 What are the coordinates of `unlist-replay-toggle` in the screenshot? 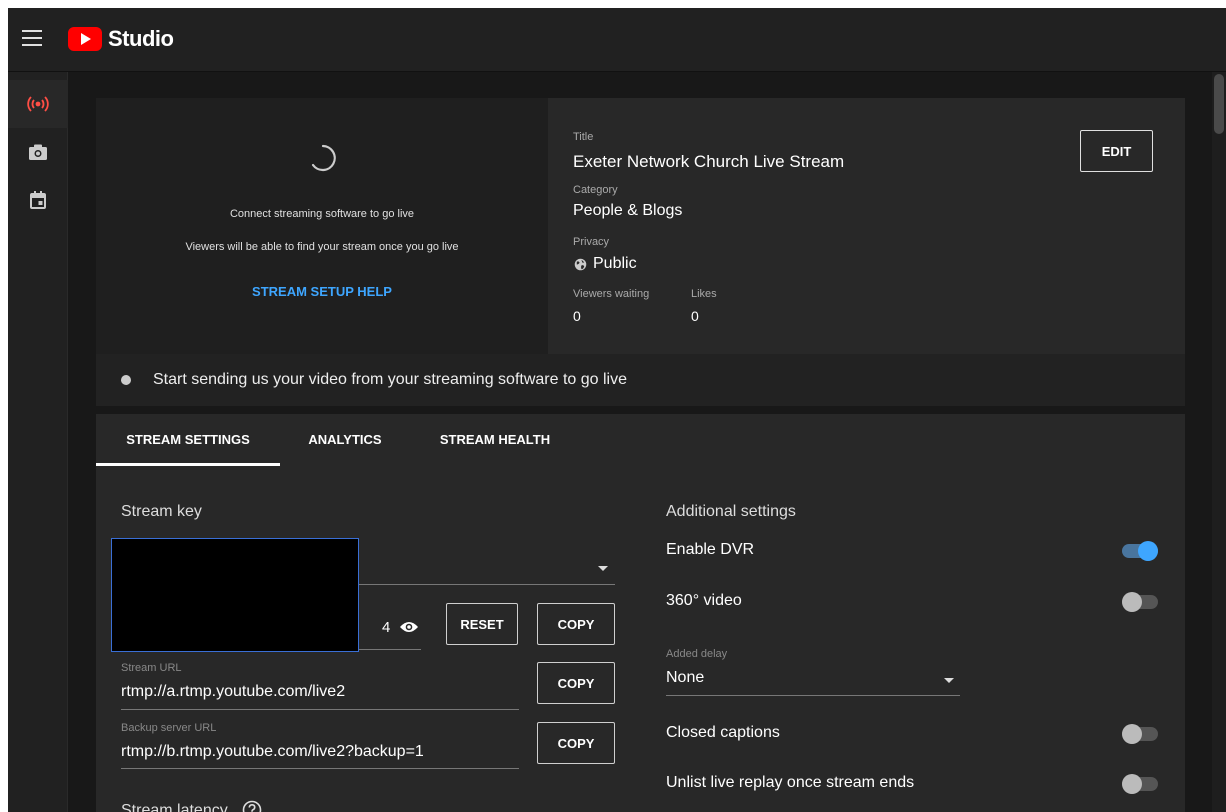 It's located at (1140, 784).